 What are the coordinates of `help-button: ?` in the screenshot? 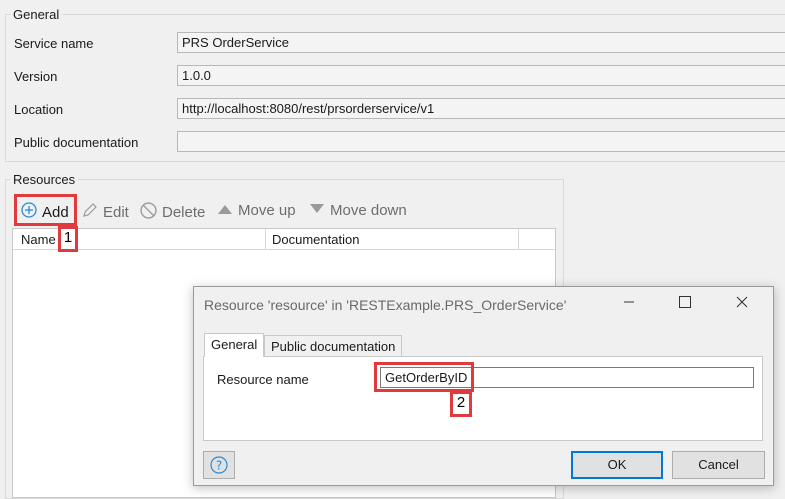 It's located at (219, 465).